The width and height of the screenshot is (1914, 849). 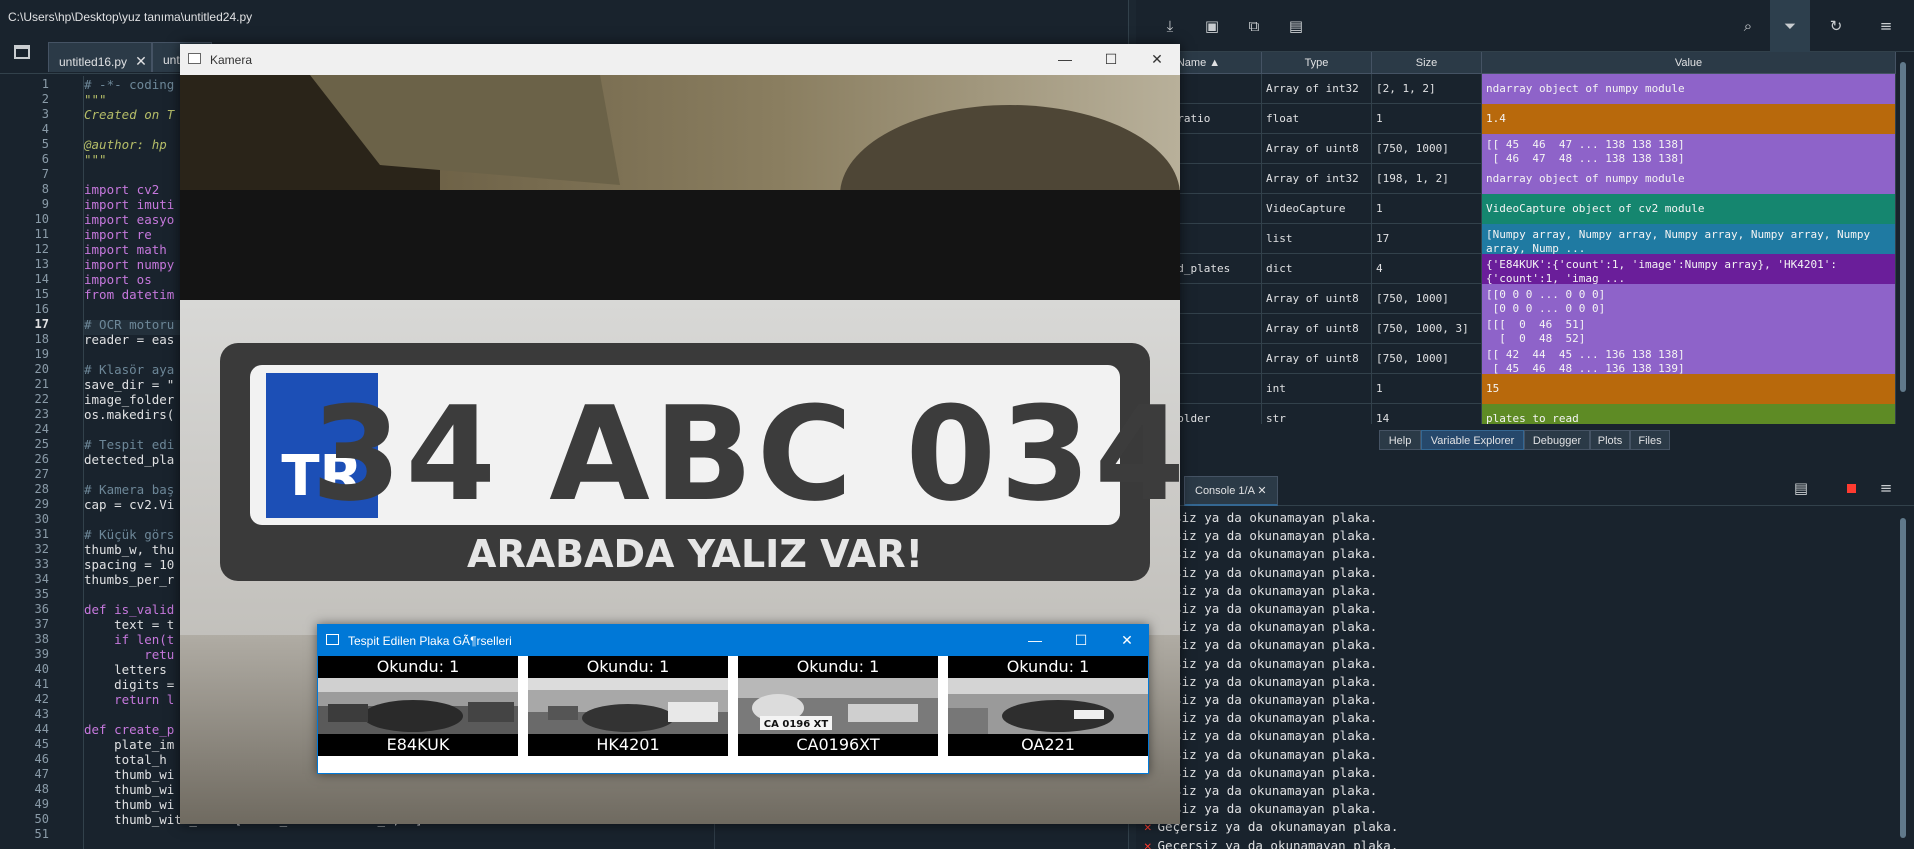 What do you see at coordinates (1748, 26) in the screenshot?
I see `search-icon: ⌕` at bounding box center [1748, 26].